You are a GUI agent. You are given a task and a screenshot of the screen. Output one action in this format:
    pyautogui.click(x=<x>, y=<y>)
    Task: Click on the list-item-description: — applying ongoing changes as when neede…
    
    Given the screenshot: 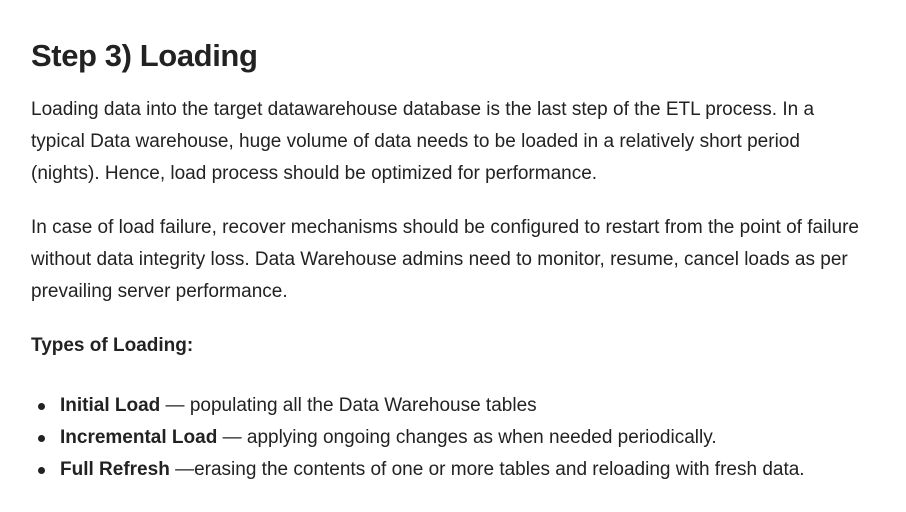 What is the action you would take?
    pyautogui.click(x=467, y=437)
    